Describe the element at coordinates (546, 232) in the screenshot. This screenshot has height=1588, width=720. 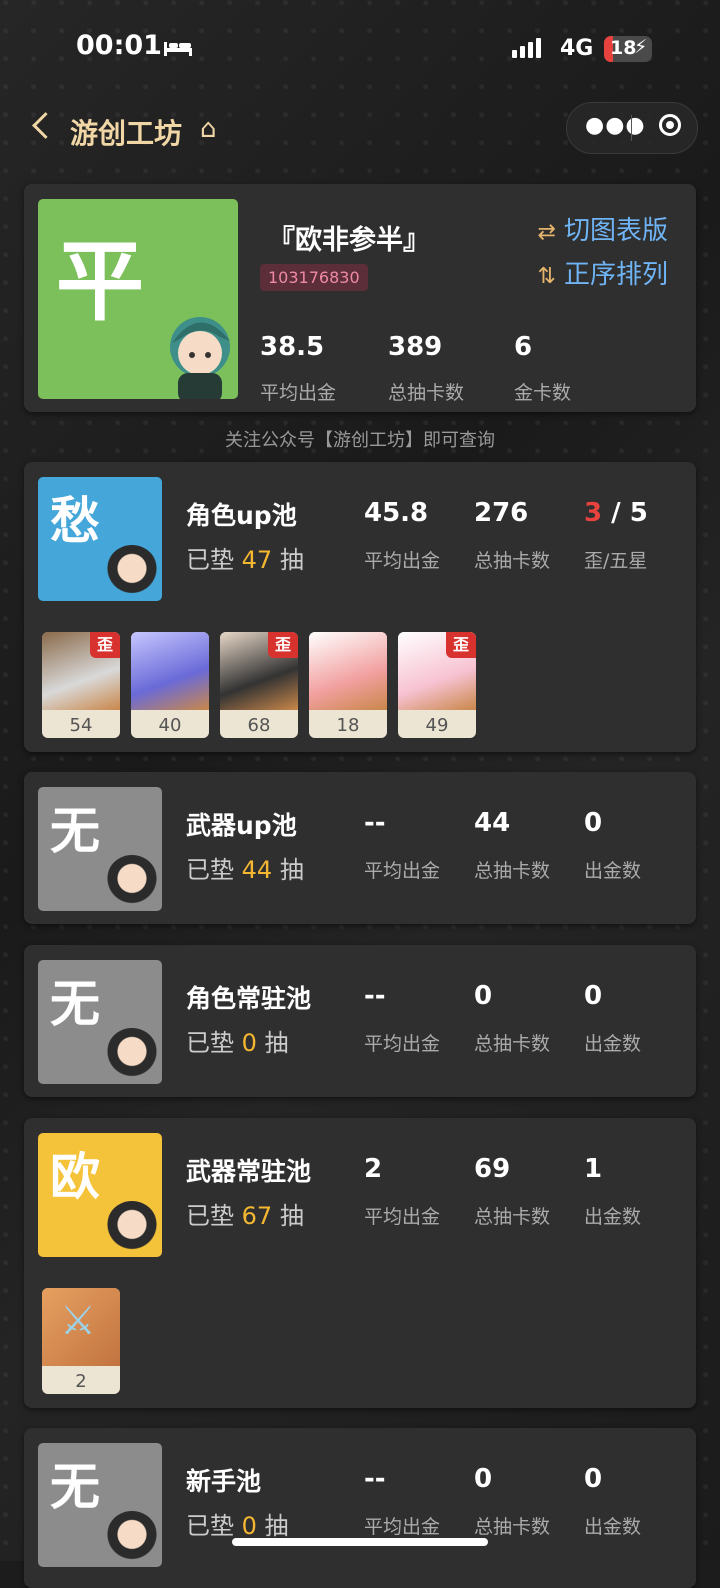
I see `switch-icon: ⇄` at that location.